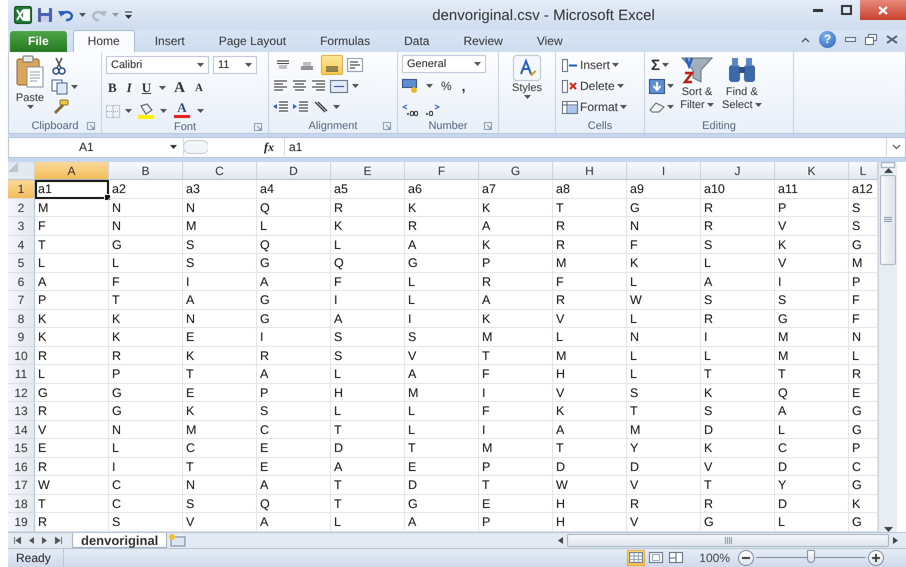  Describe the element at coordinates (368, 171) in the screenshot. I see `column-header: E` at that location.